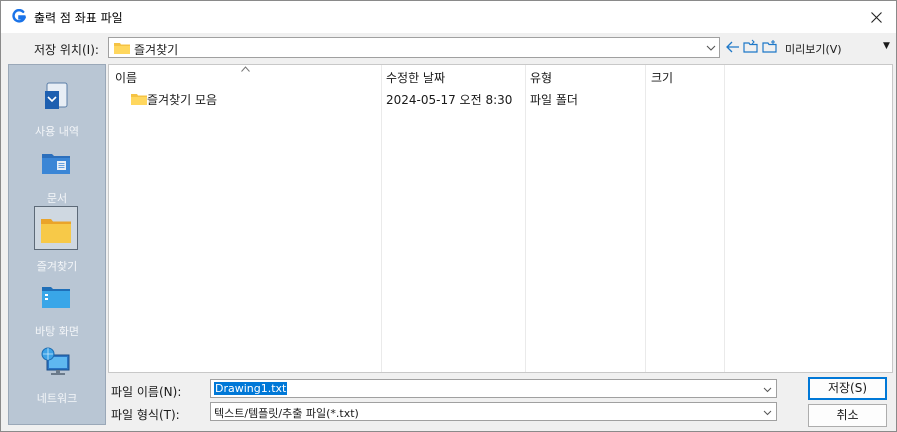  What do you see at coordinates (813, 49) in the screenshot?
I see `preview-menu: 미리보기(V)` at bounding box center [813, 49].